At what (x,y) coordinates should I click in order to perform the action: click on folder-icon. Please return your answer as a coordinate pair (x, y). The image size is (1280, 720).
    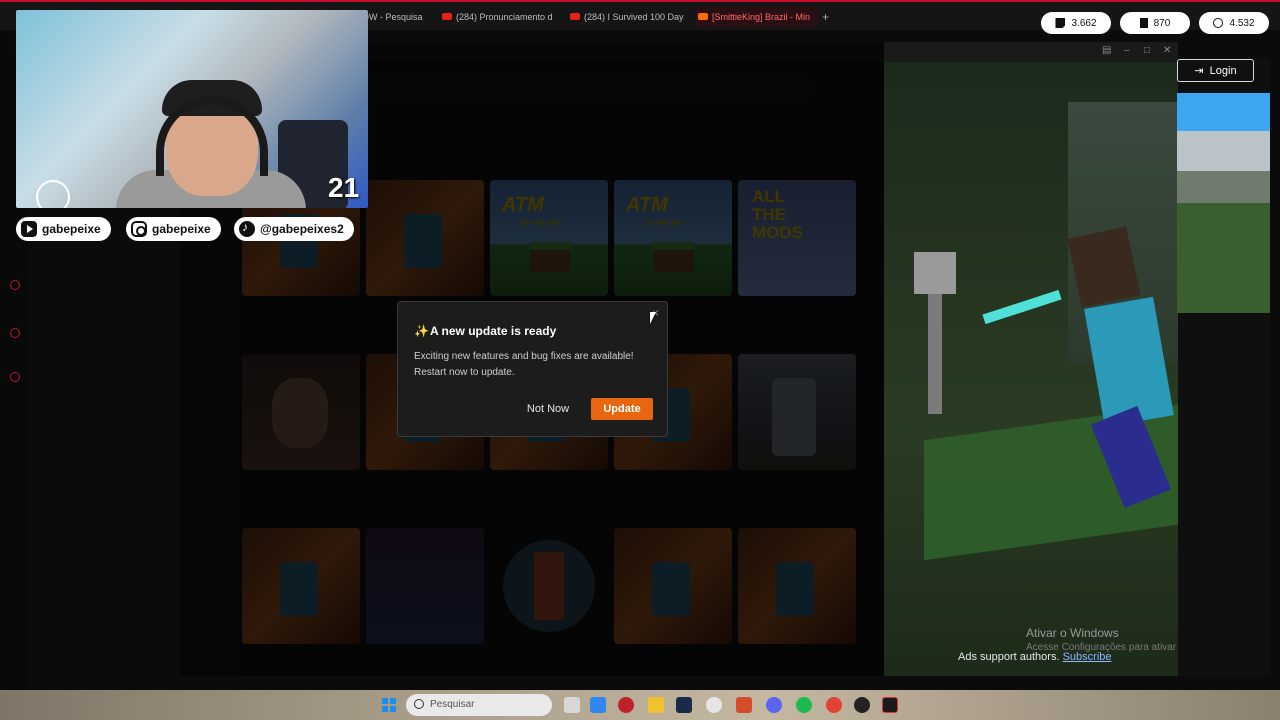
    Looking at the image, I should click on (656, 705).